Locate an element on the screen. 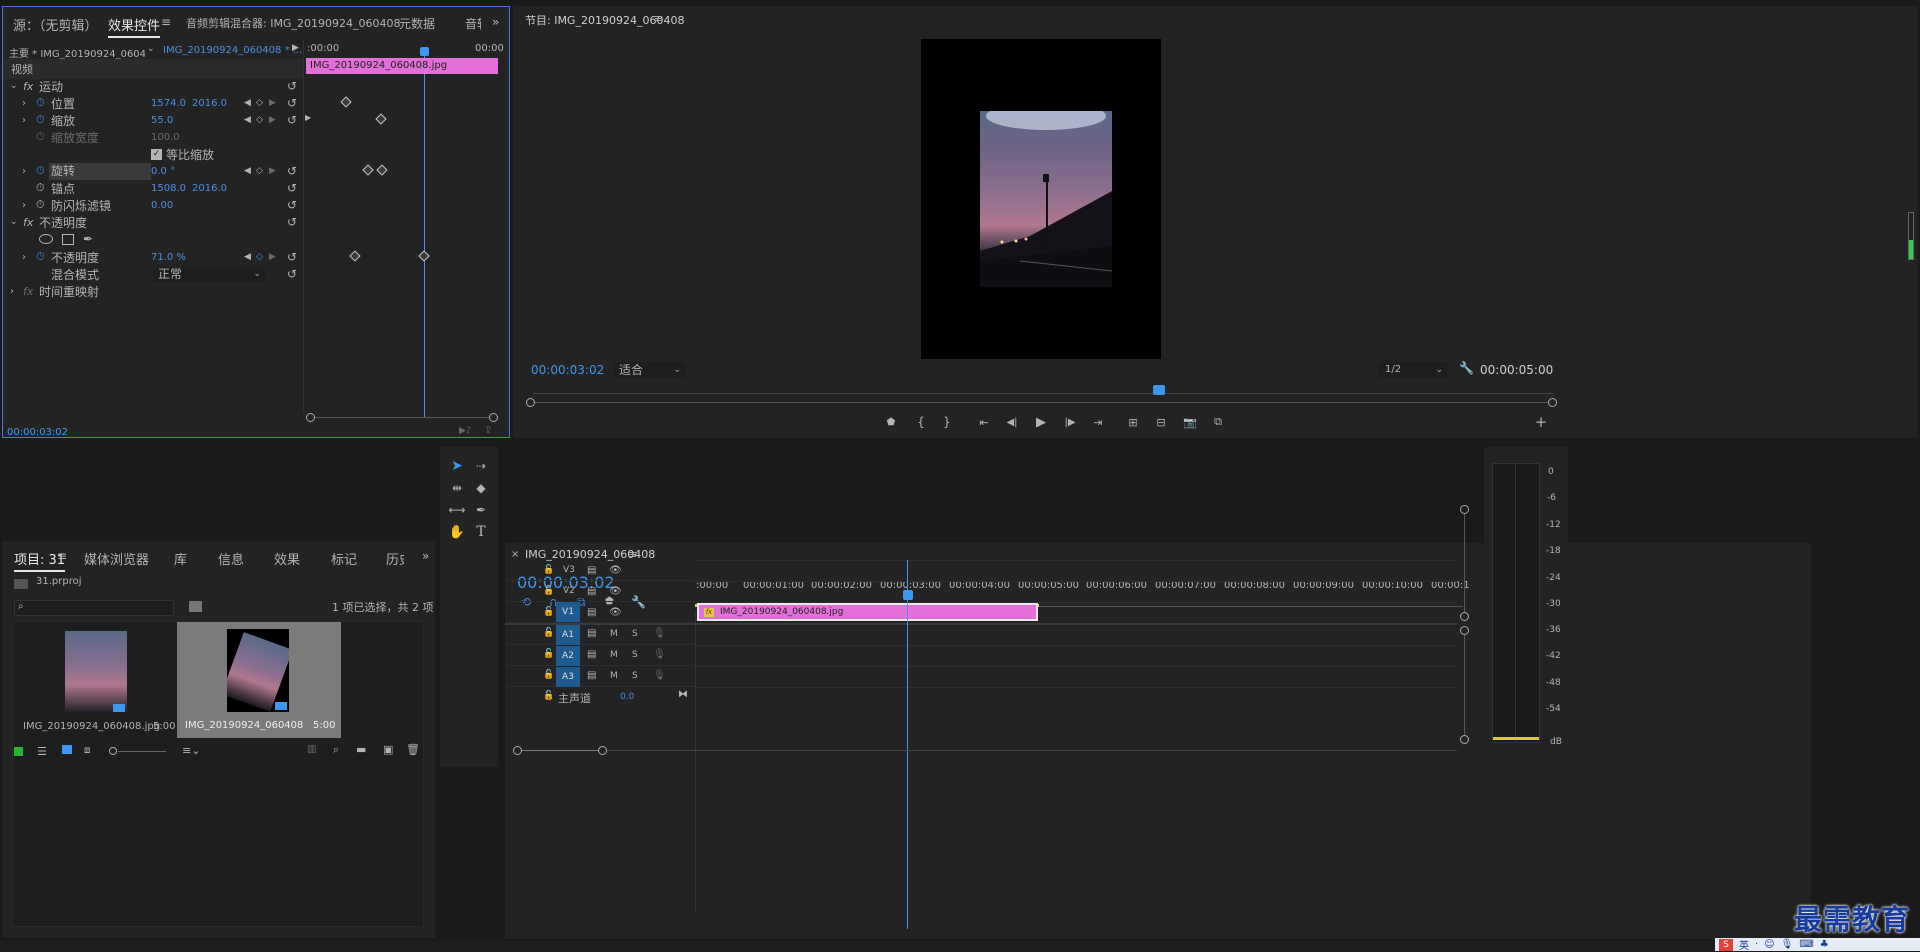 Image resolution: width=1920 pixels, height=952 pixels. icon-view-icon is located at coordinates (67, 749).